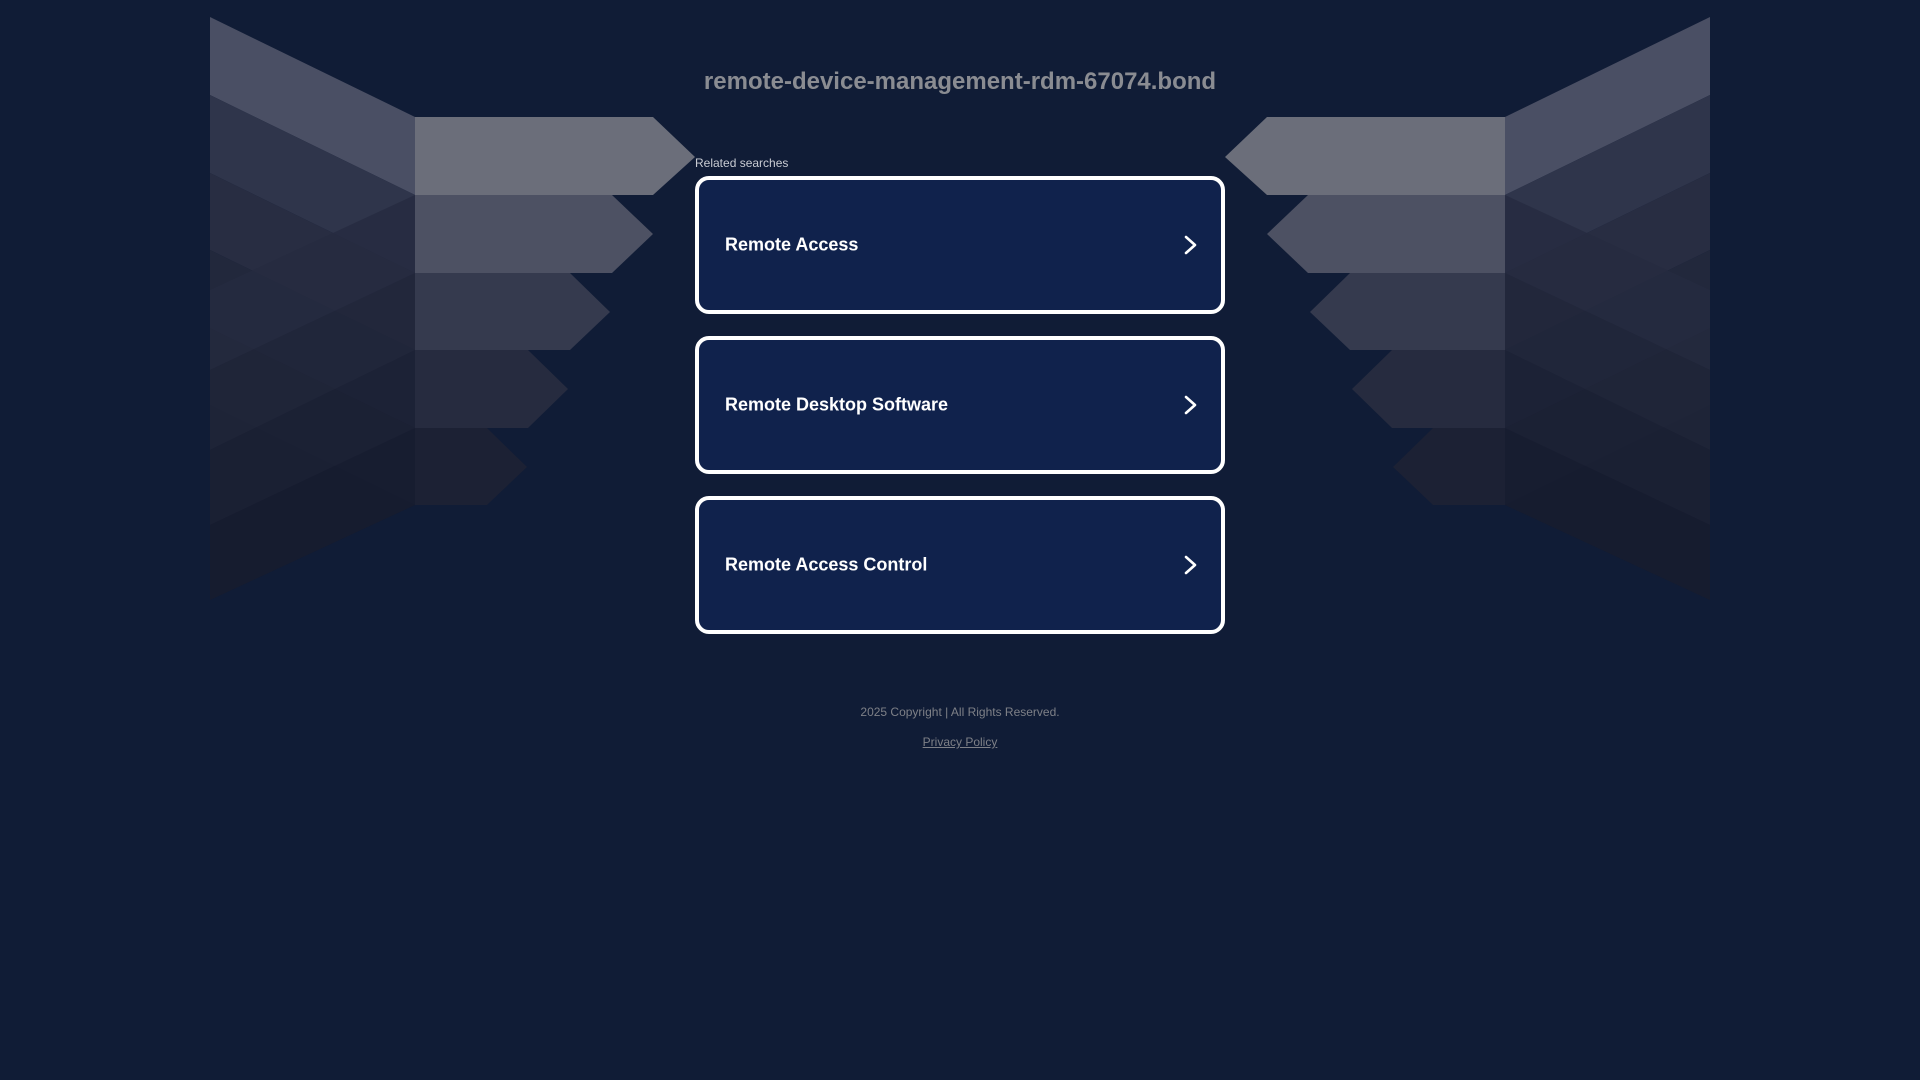 Image resolution: width=1920 pixels, height=1080 pixels. I want to click on related-searches-label: Related searches, so click(742, 163).